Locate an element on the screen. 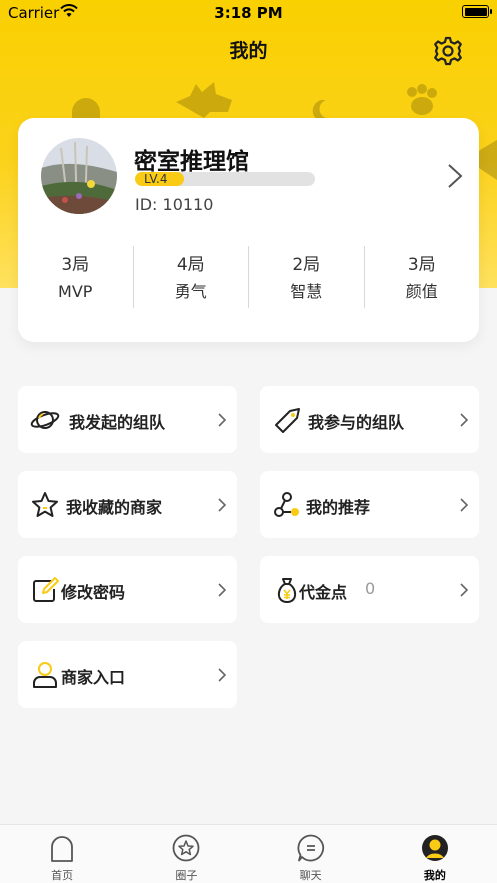 The width and height of the screenshot is (497, 883). tab-chat: 聊天 is located at coordinates (311, 854).